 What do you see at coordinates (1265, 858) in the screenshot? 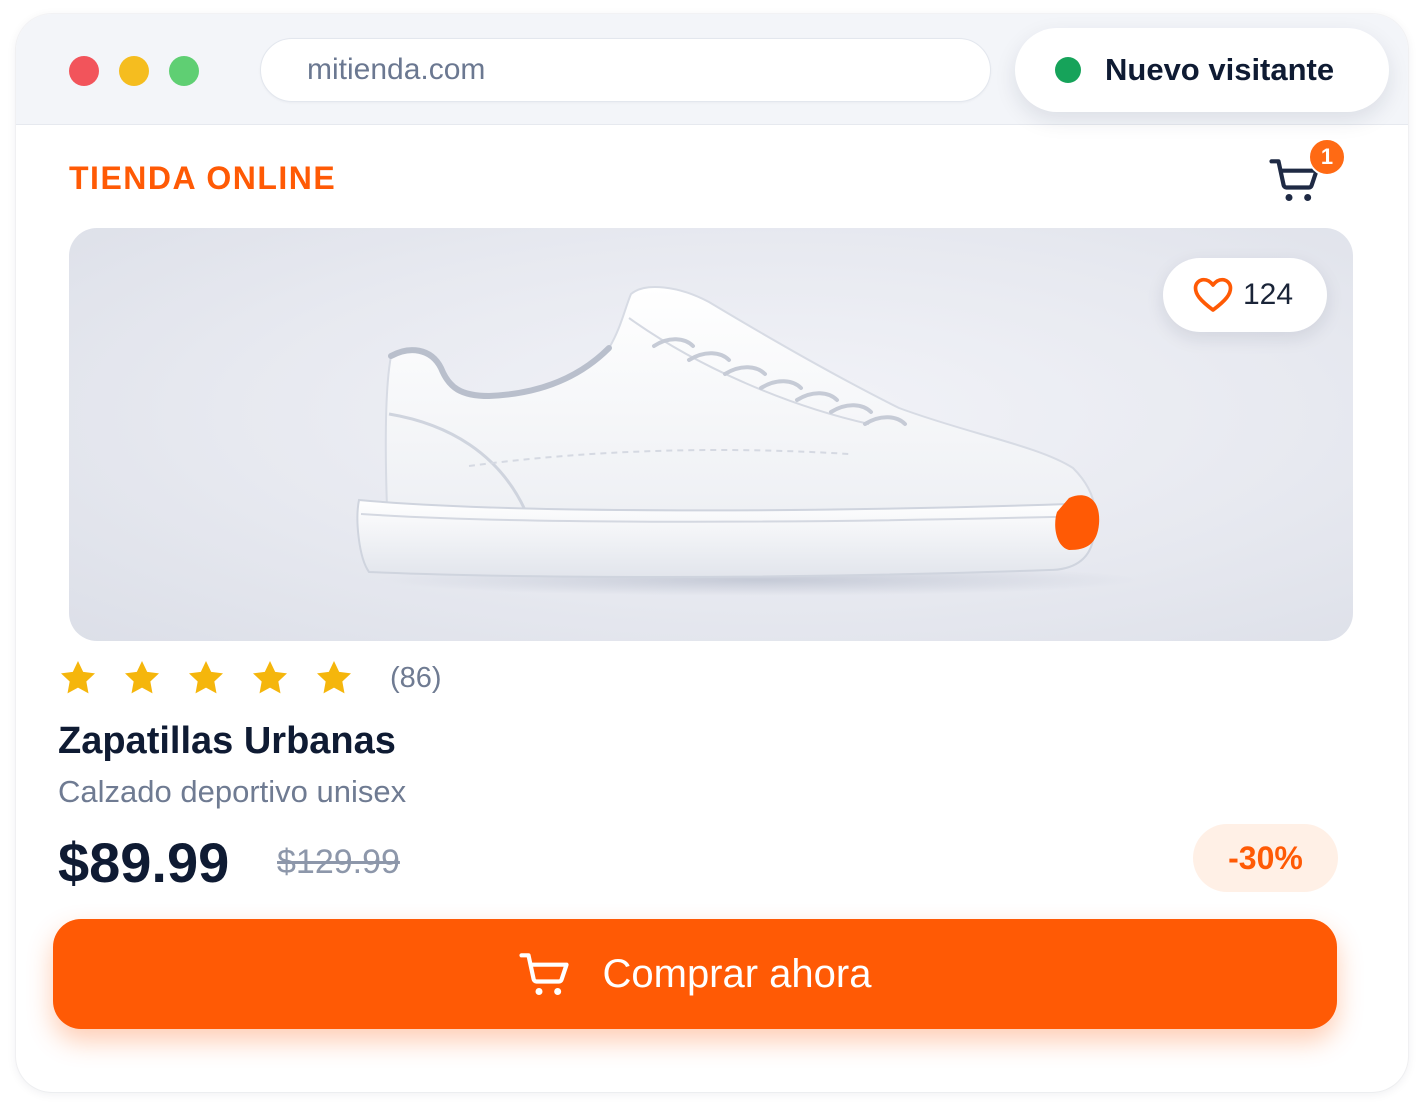
I see `discount-badge: -30%` at bounding box center [1265, 858].